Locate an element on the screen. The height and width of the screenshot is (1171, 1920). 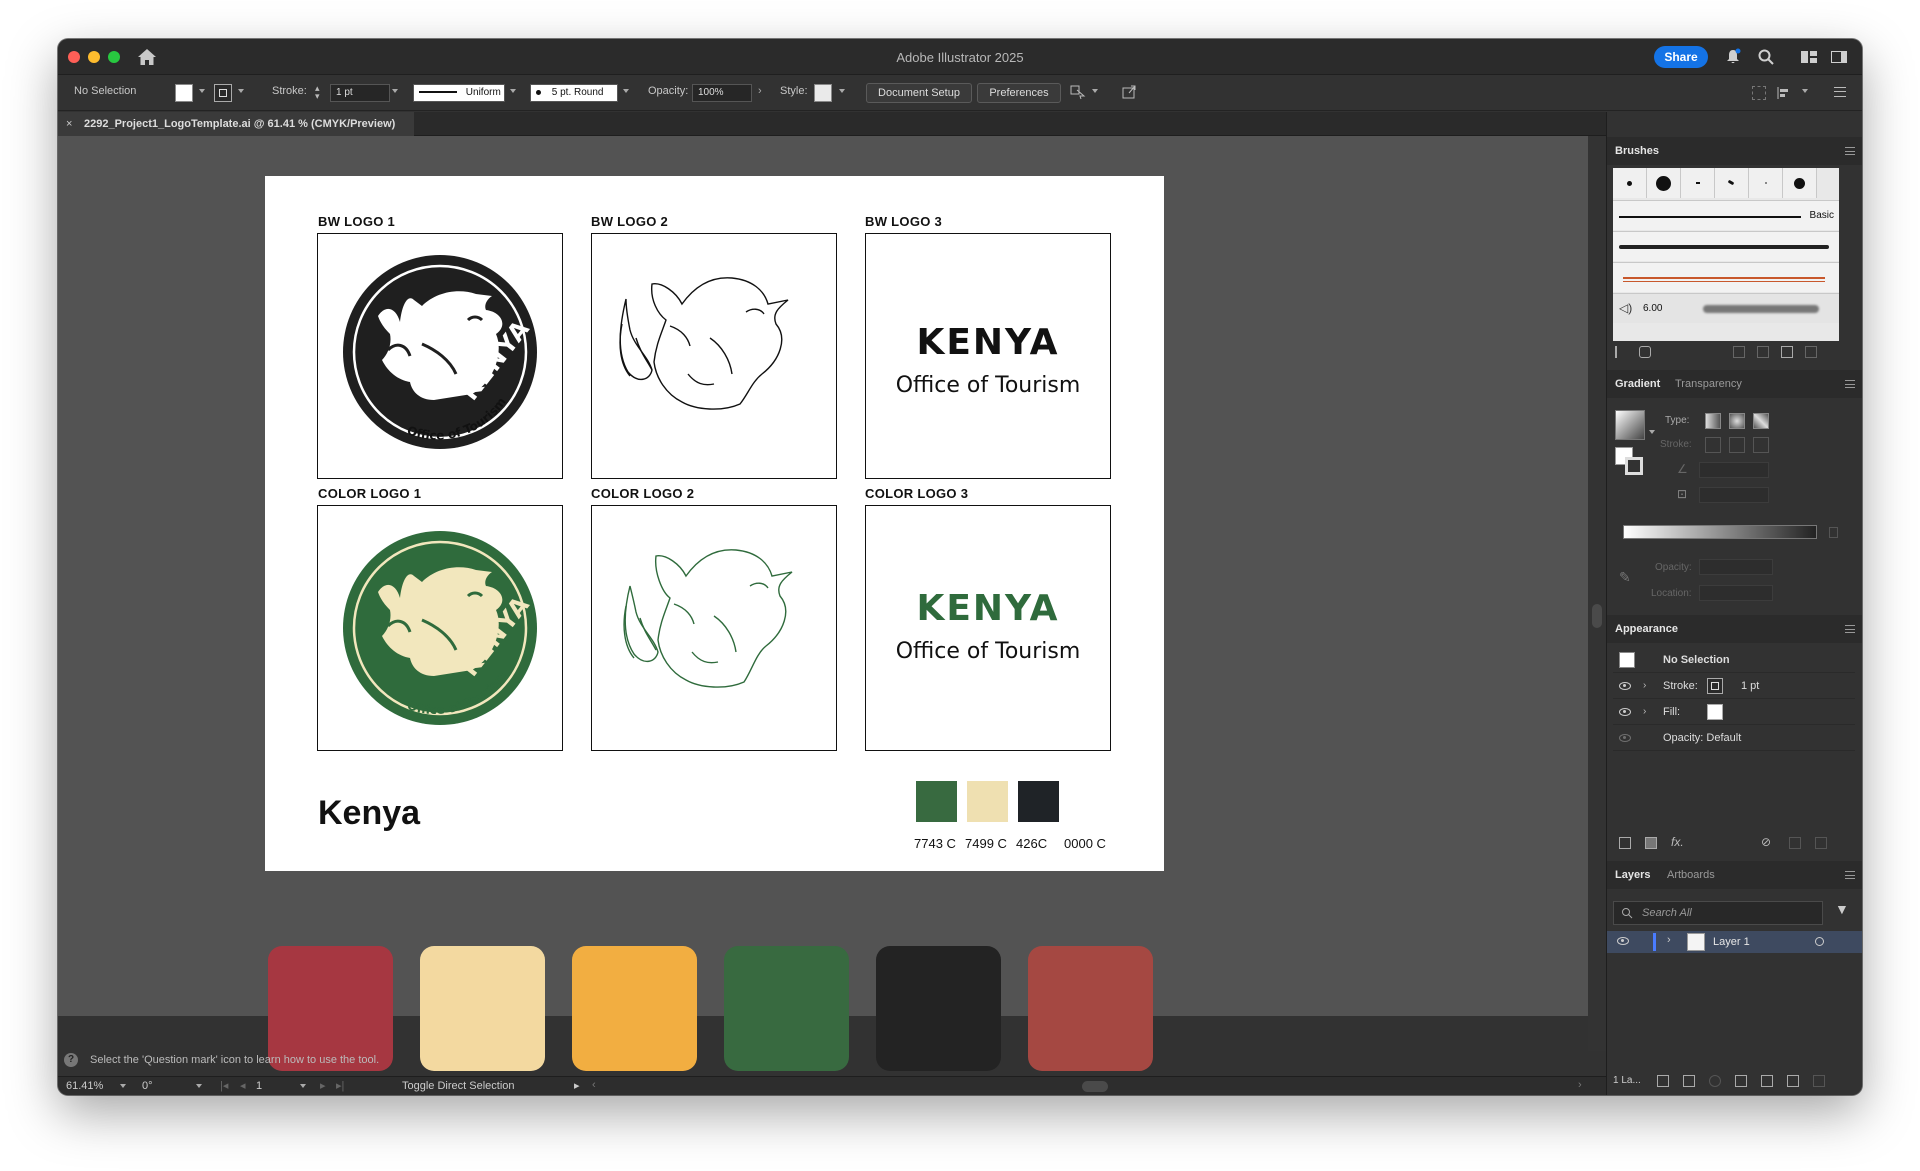
new-brush-icon is located at coordinates (1787, 352).